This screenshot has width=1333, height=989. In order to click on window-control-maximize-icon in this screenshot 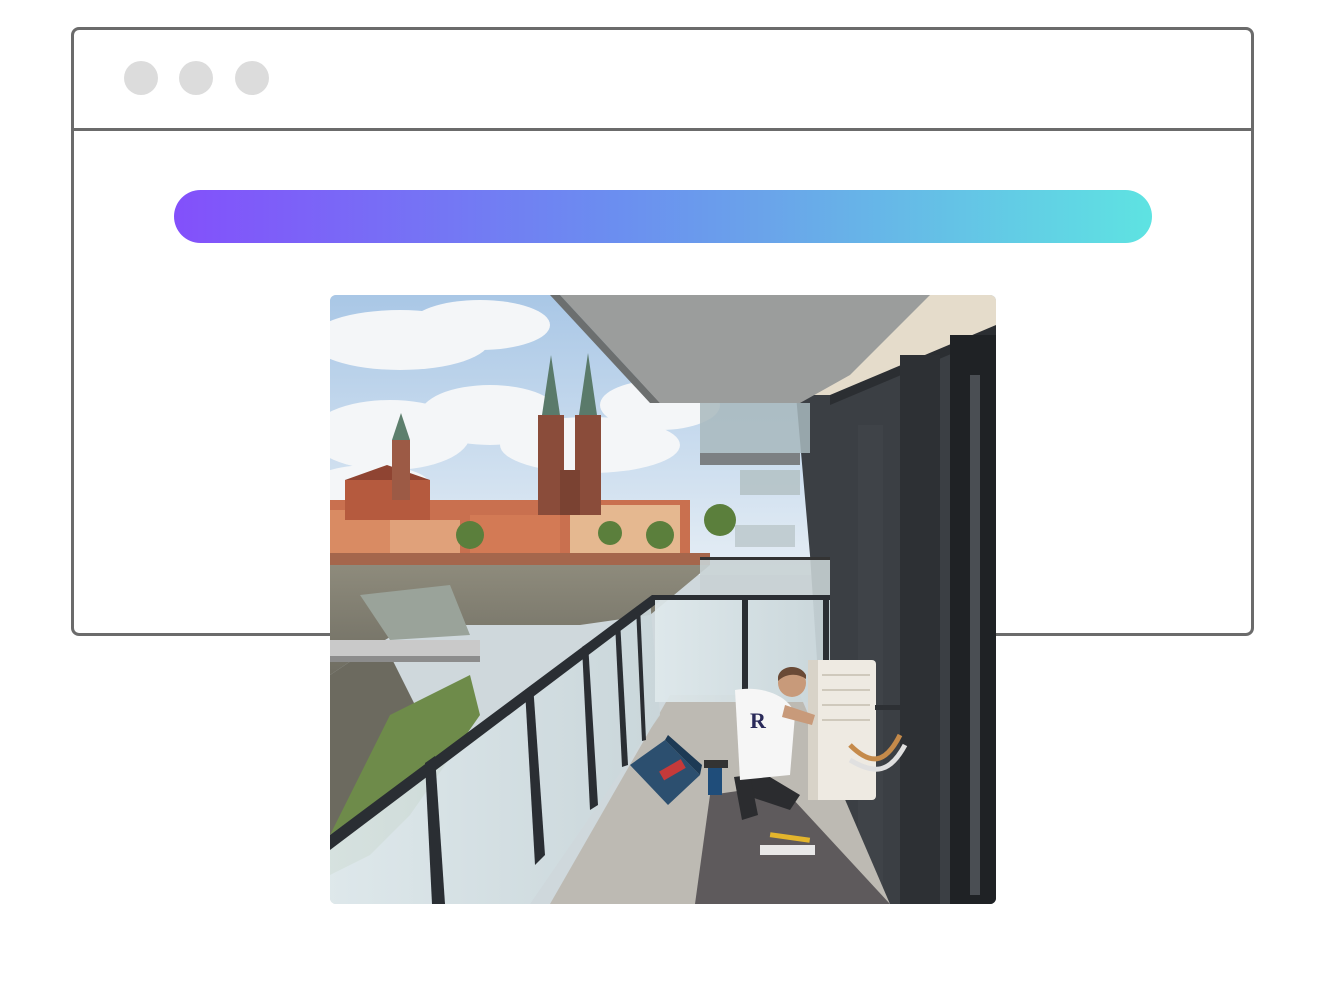, I will do `click(252, 78)`.